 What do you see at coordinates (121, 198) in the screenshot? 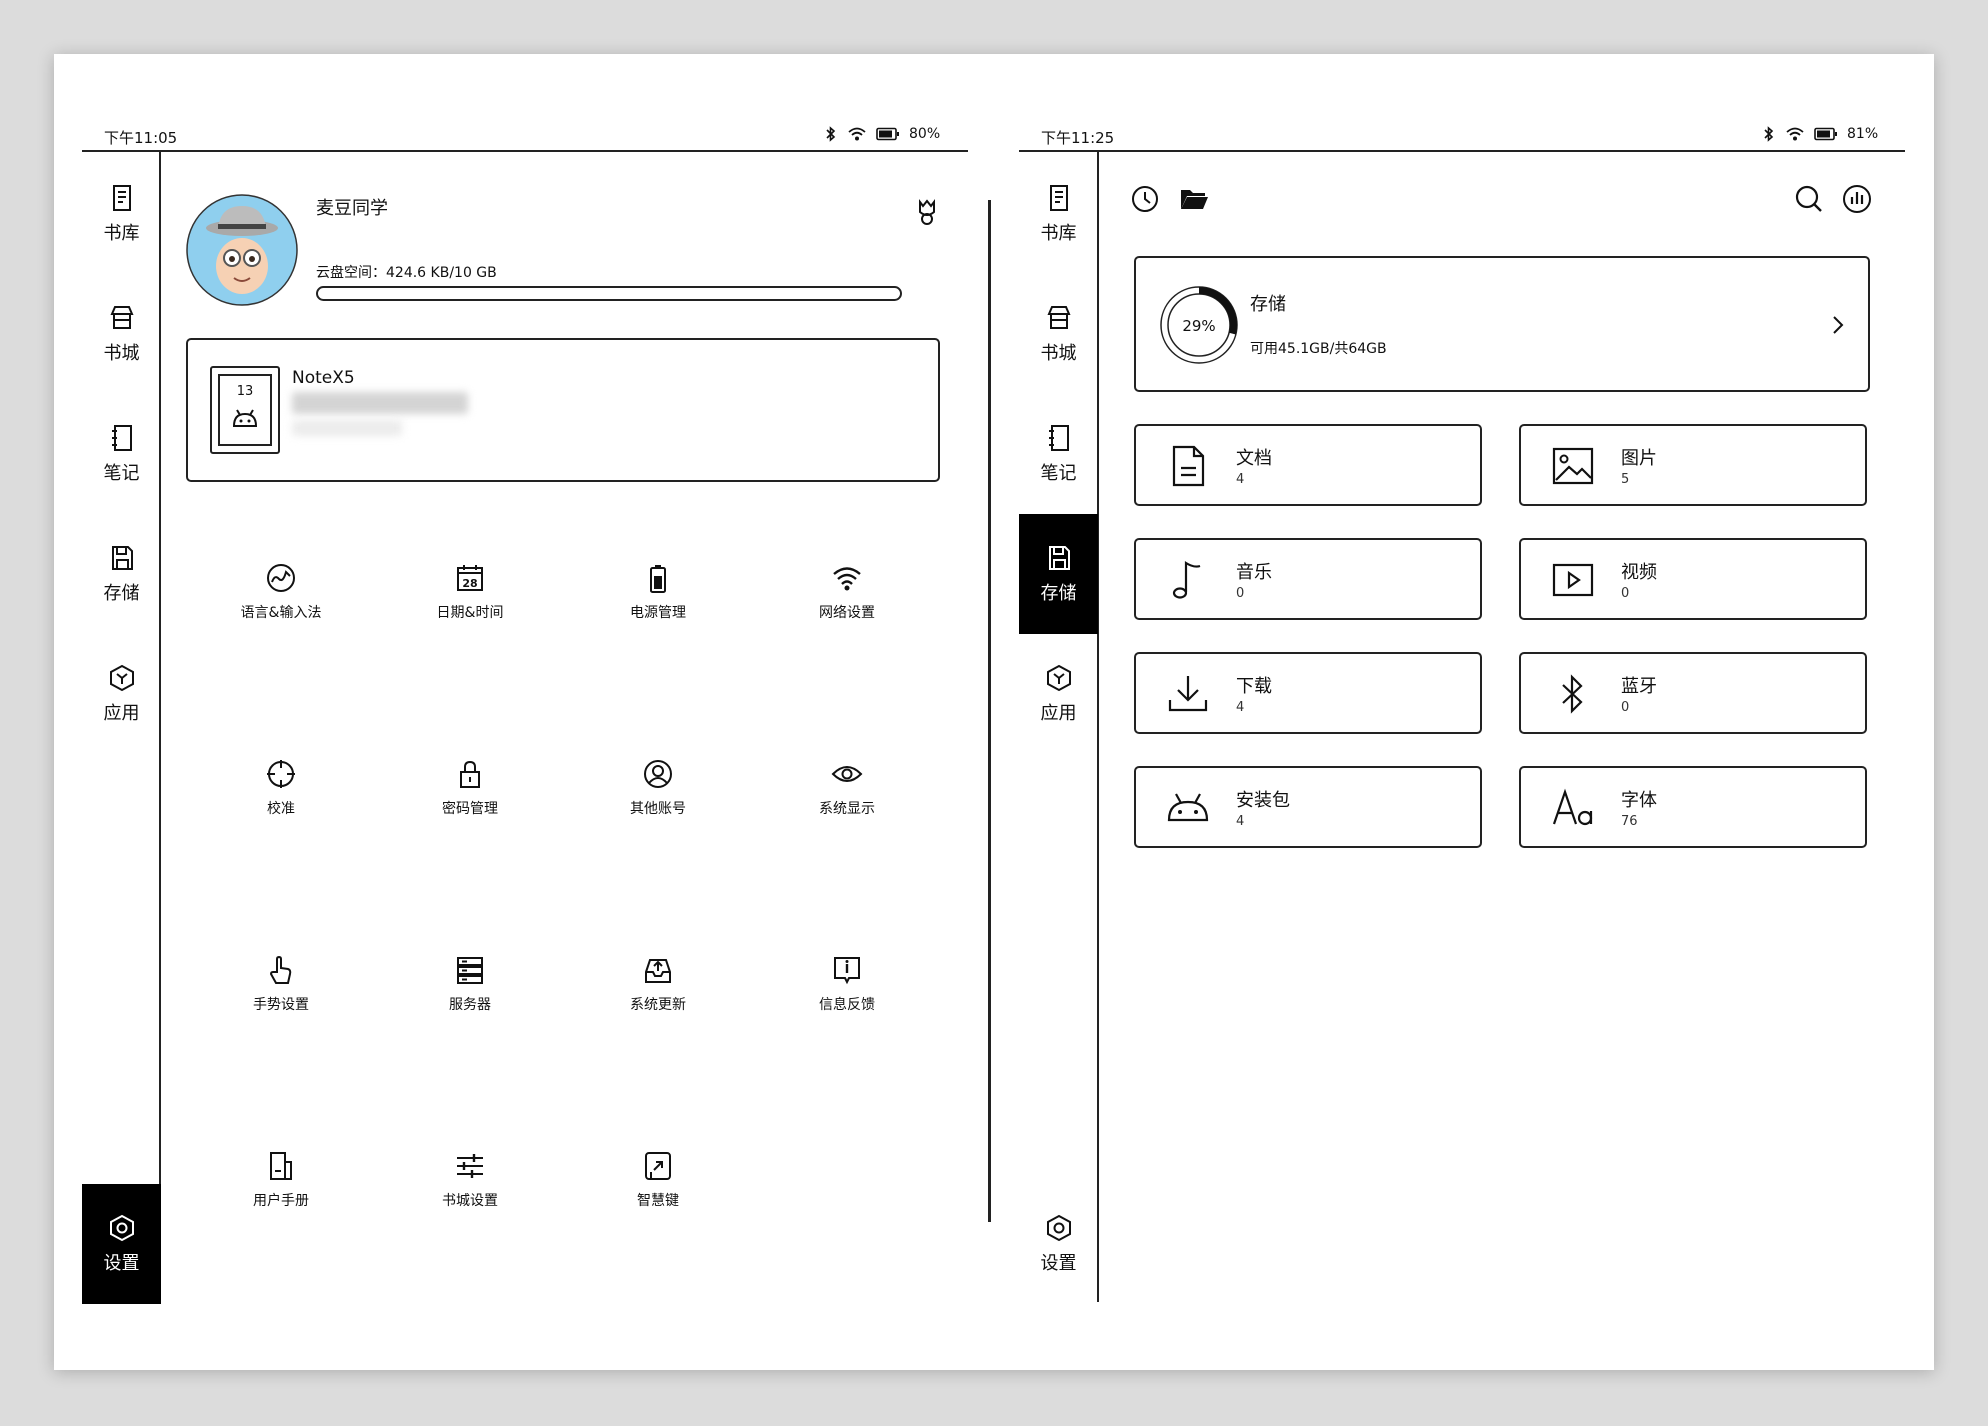
I see `library-icon` at bounding box center [121, 198].